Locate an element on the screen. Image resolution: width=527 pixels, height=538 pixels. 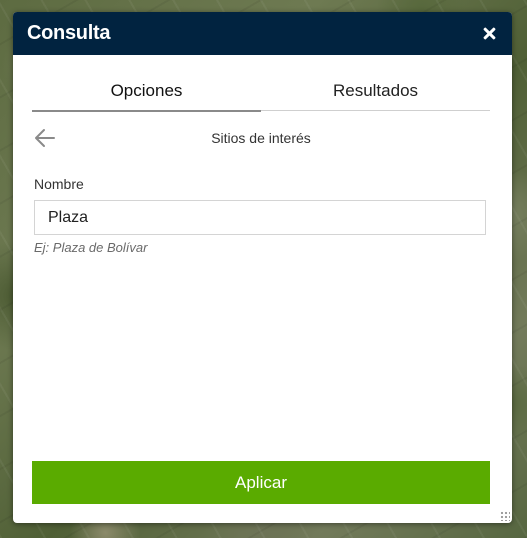
panel-titlebar: Consulta is located at coordinates (262, 33).